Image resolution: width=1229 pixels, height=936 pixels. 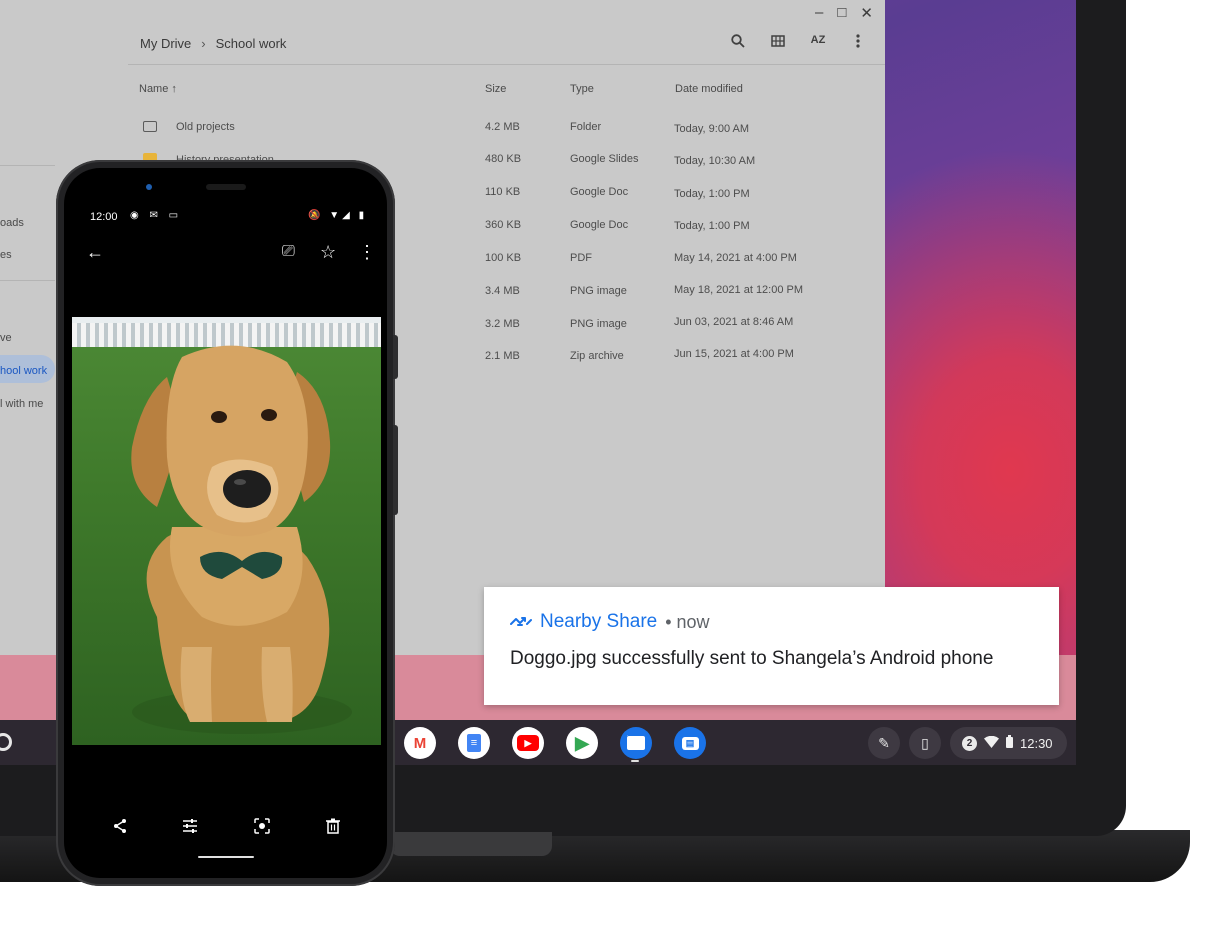 What do you see at coordinates (503, 258) in the screenshot?
I see `file-size: 100 KB` at bounding box center [503, 258].